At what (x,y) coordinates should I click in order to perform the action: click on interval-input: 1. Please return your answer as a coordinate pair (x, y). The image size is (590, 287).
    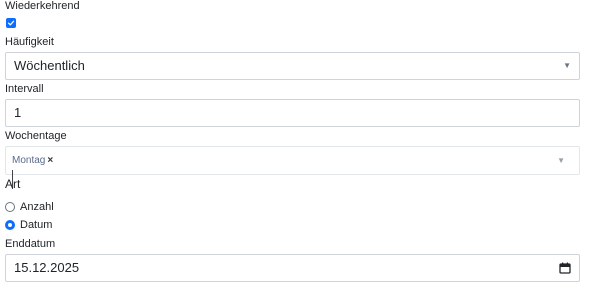
    Looking at the image, I should click on (292, 113).